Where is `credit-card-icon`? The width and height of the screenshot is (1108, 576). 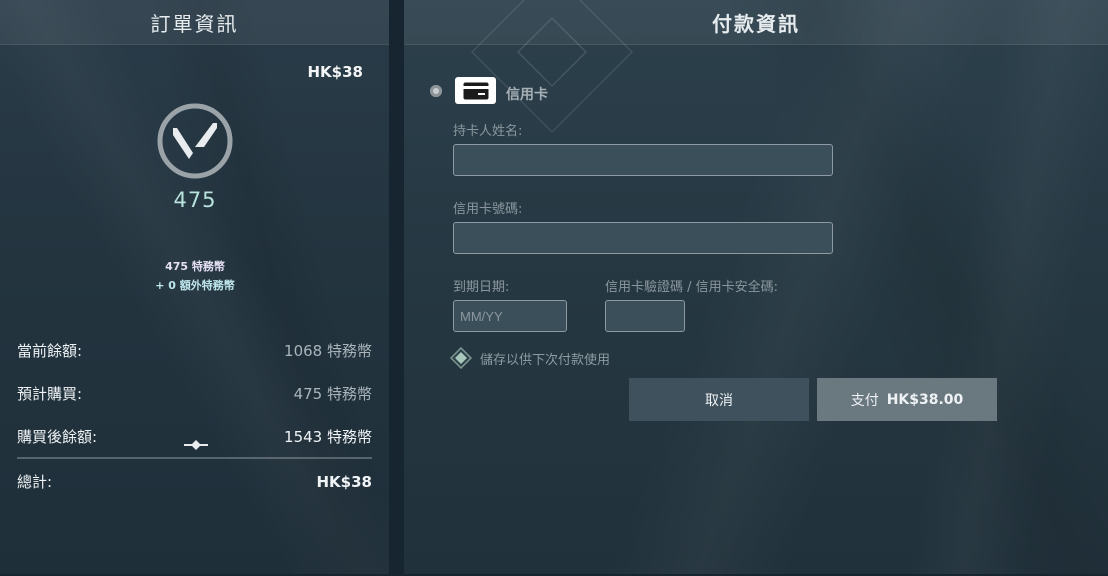 credit-card-icon is located at coordinates (475, 90).